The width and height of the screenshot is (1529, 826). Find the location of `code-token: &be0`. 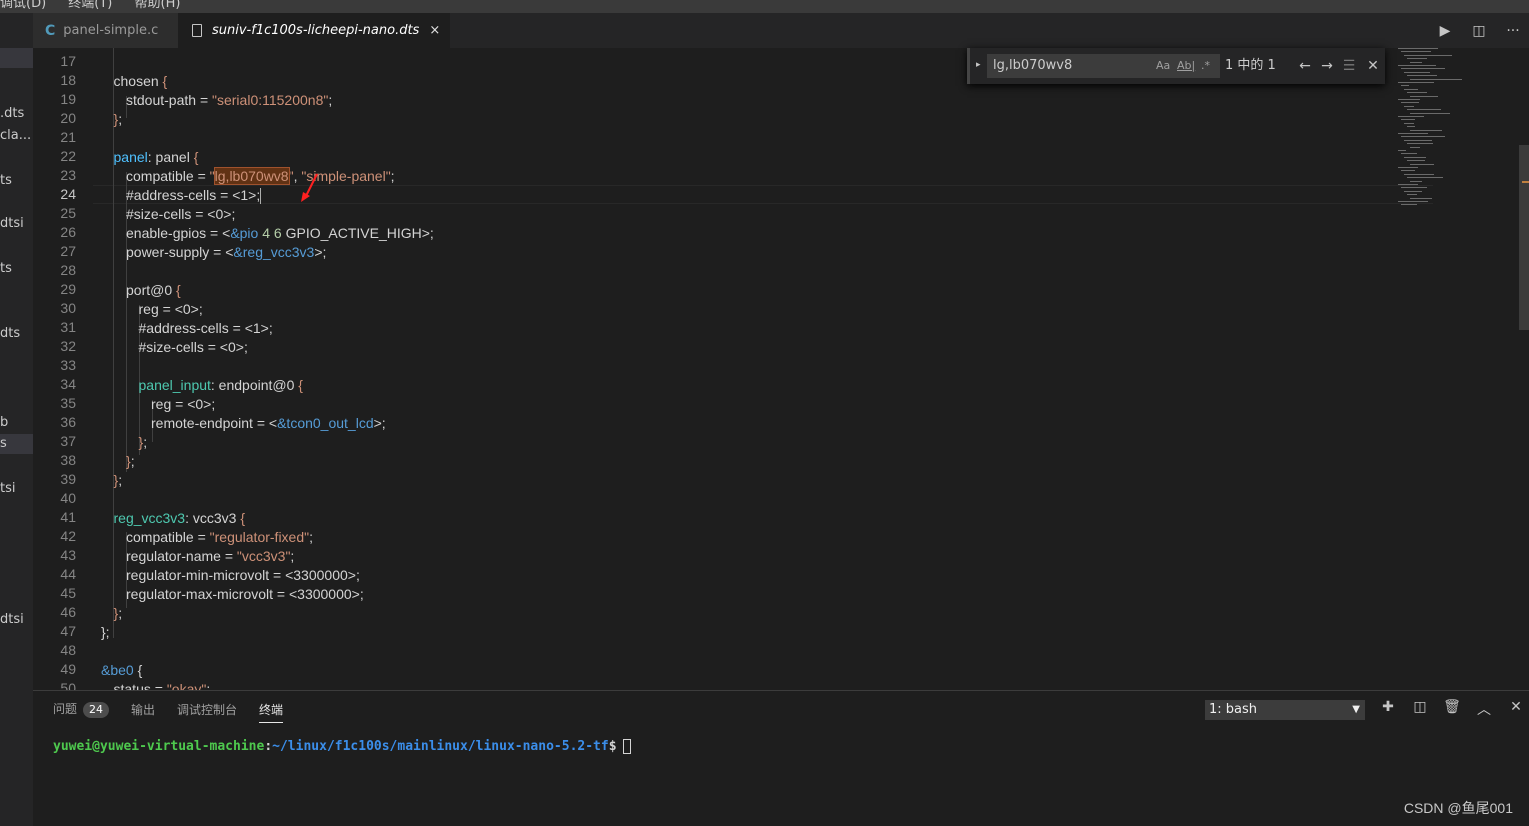

code-token: &be0 is located at coordinates (117, 670).